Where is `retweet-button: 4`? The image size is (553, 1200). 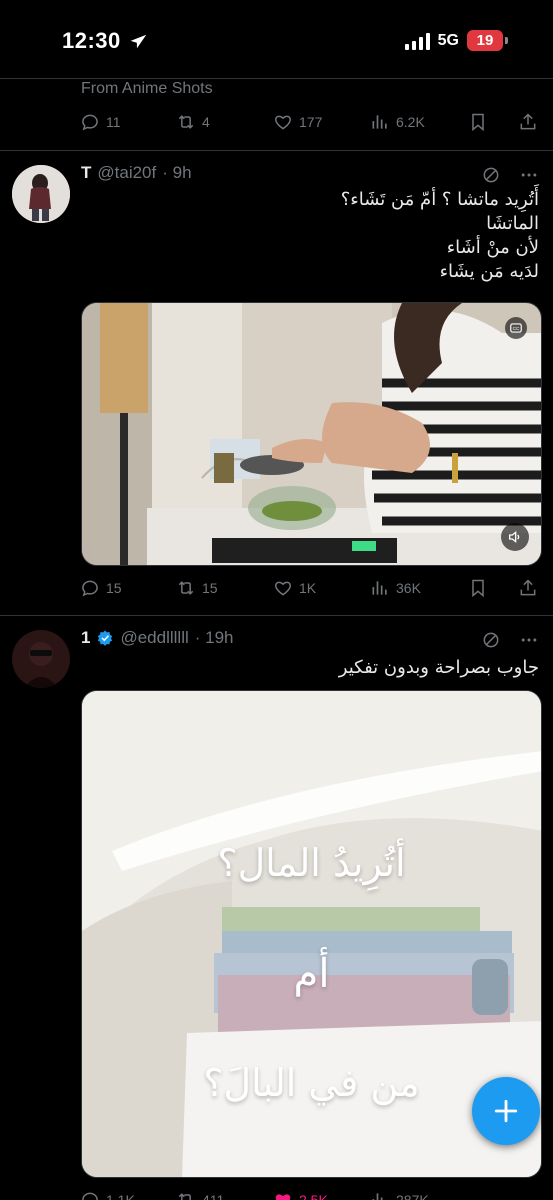
retweet-button: 4 is located at coordinates (193, 122).